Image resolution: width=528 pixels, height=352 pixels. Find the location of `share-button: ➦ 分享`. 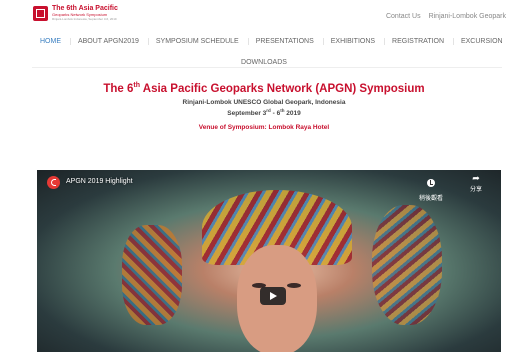

share-button: ➦ 分享 is located at coordinates (476, 183).